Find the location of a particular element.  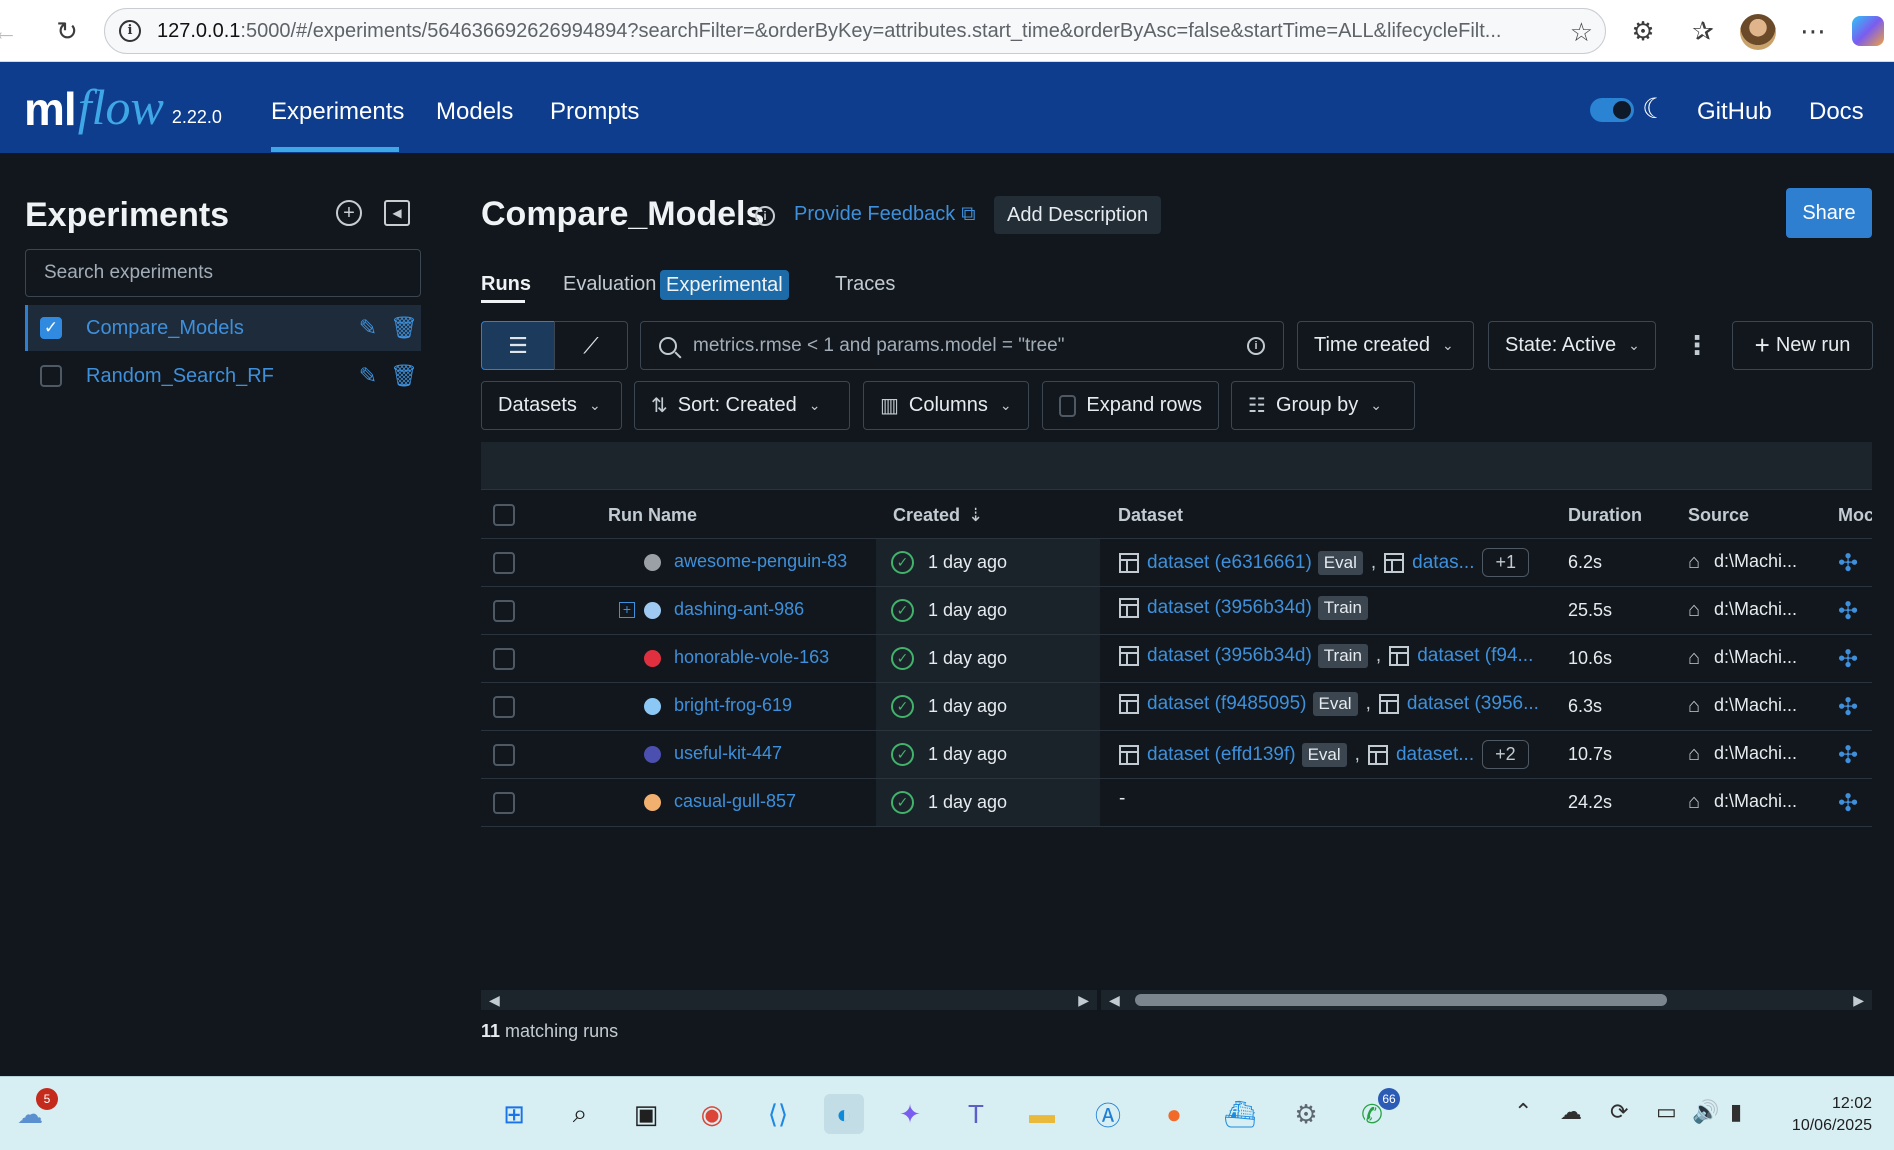

right-scrollbar: ◀ ▶ is located at coordinates (1486, 1000).